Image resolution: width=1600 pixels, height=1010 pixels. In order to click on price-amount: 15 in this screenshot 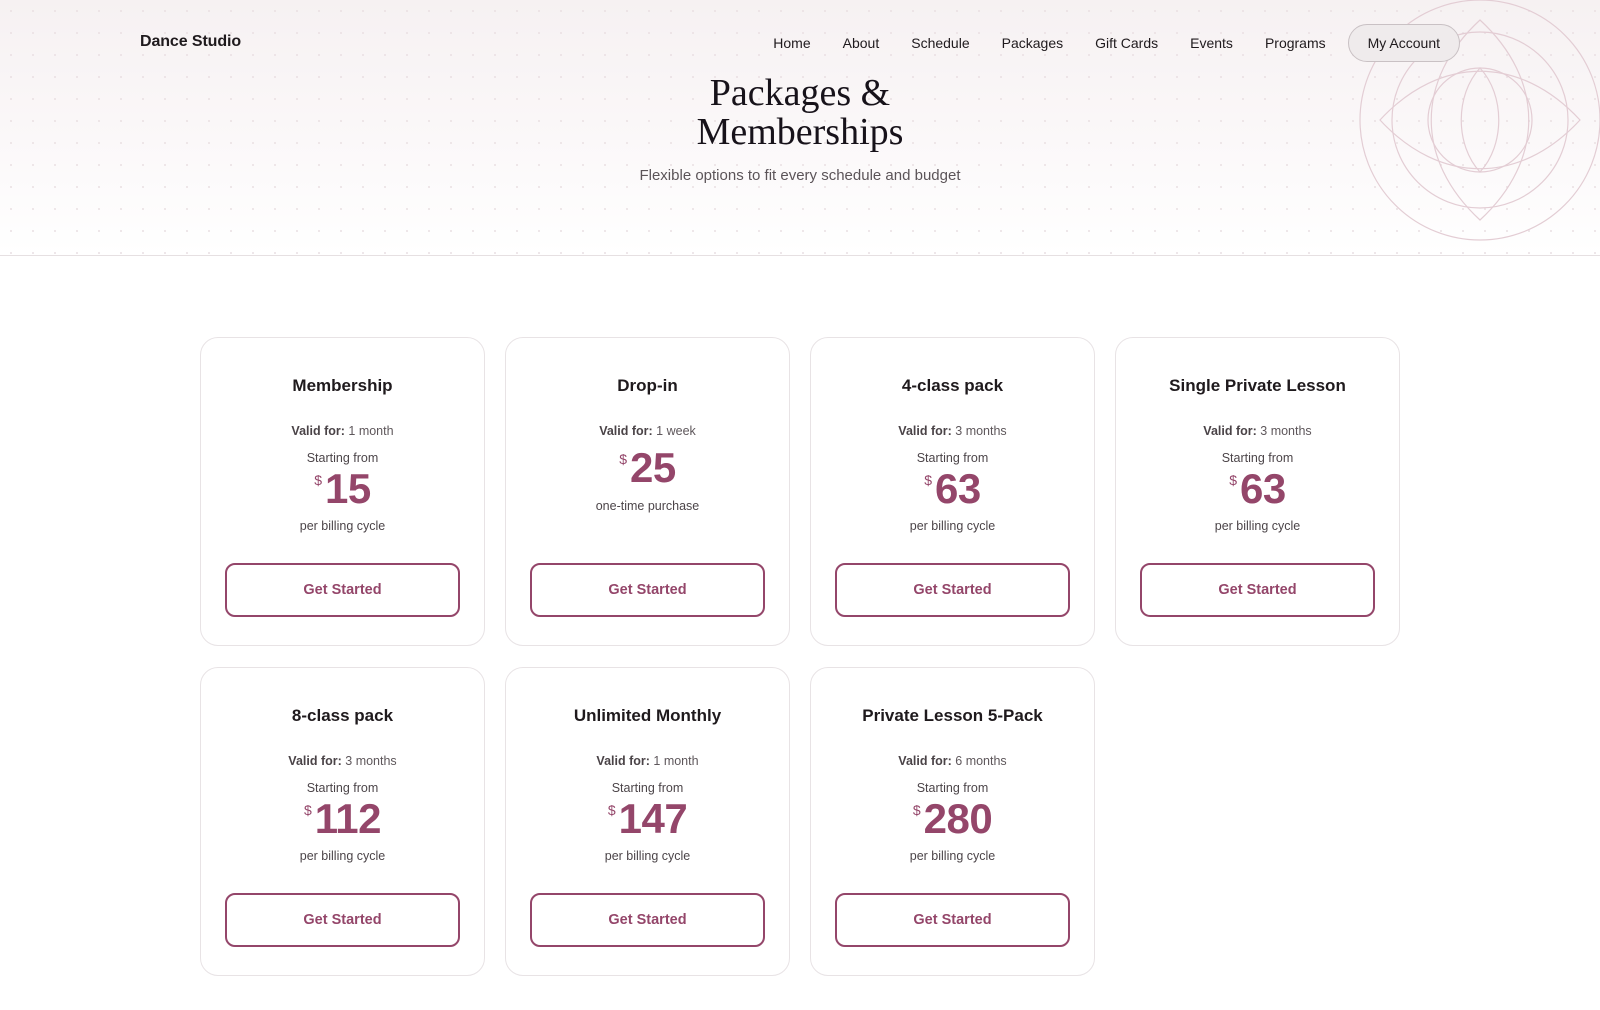, I will do `click(348, 488)`.